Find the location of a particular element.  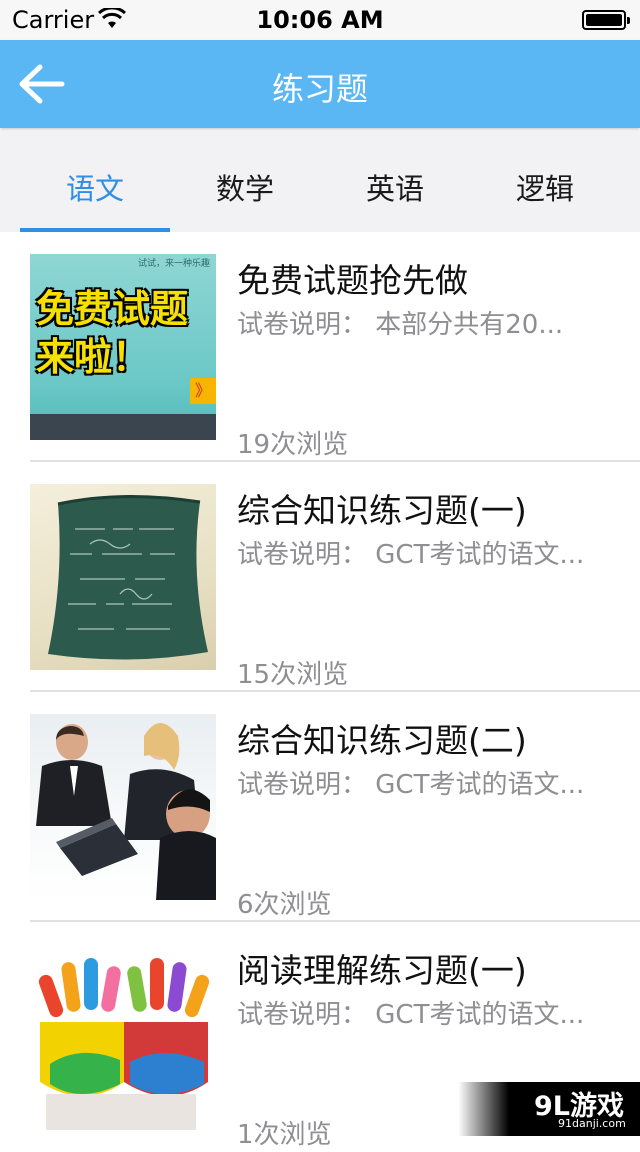

hands-illustration is located at coordinates (124, 1044).